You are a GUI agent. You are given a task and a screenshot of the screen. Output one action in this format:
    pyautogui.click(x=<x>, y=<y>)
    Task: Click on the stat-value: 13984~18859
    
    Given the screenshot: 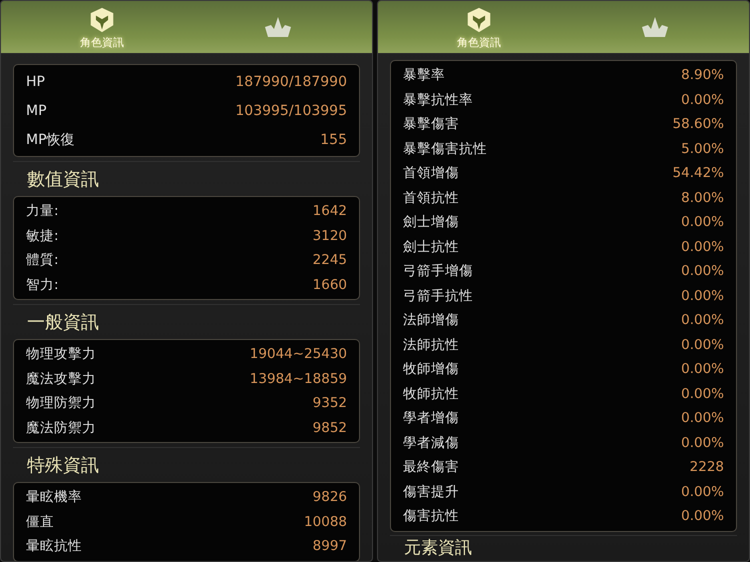 What is the action you would take?
    pyautogui.click(x=298, y=378)
    